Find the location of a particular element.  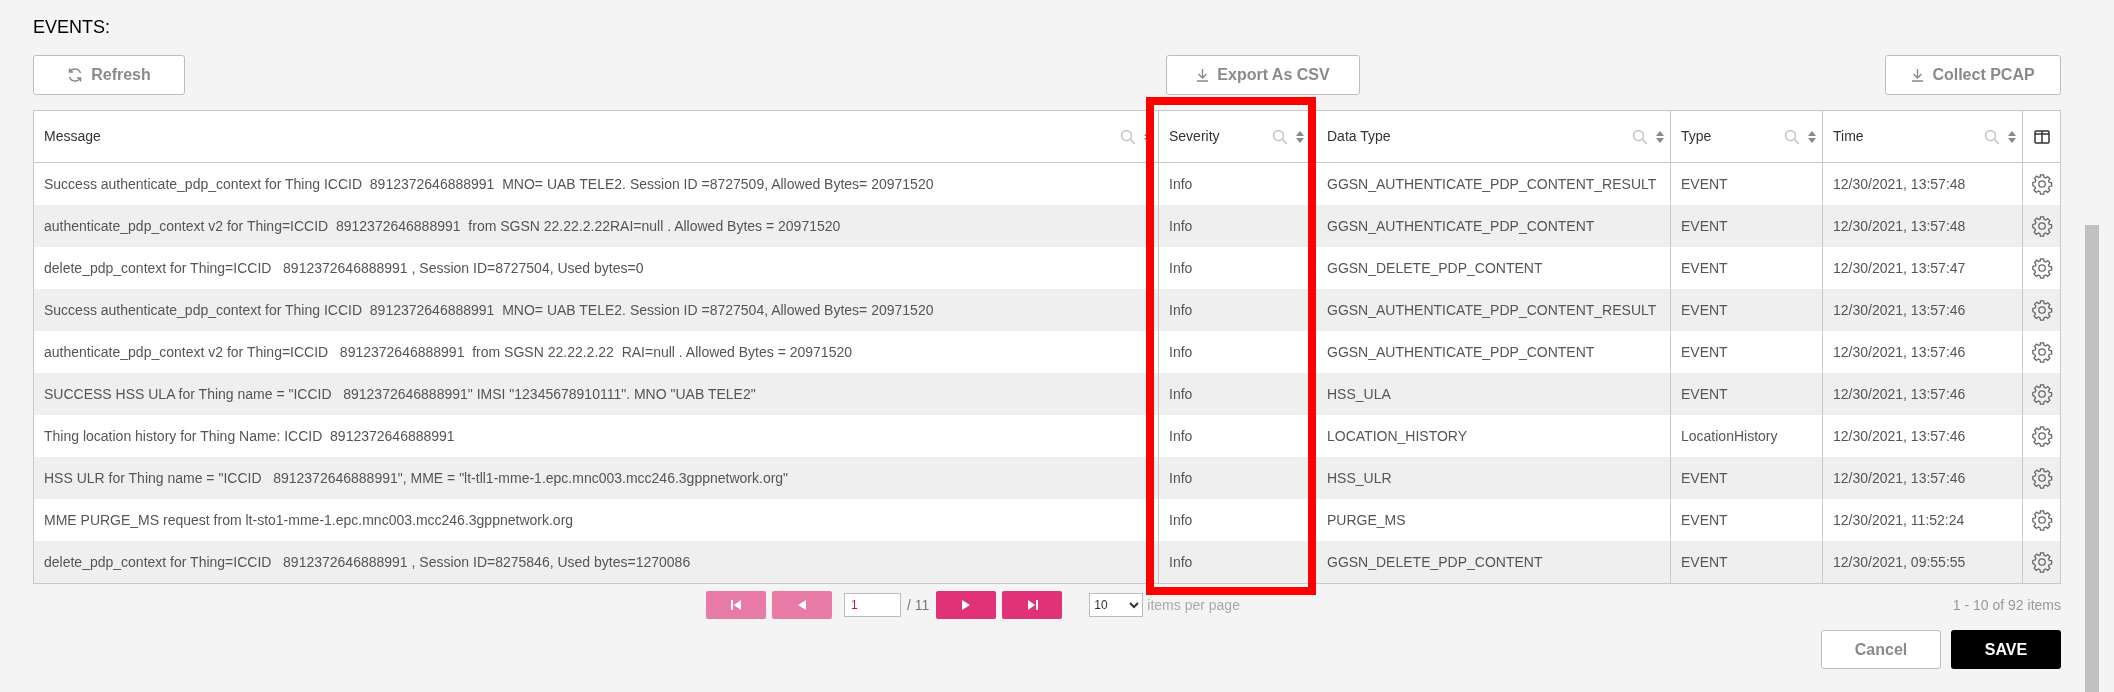

columns-icon is located at coordinates (2041, 136).